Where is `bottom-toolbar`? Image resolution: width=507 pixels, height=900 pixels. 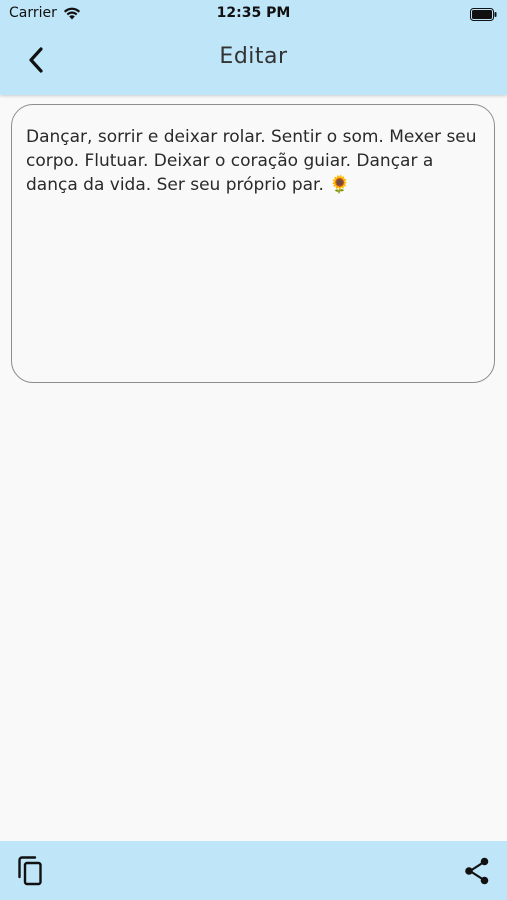
bottom-toolbar is located at coordinates (253, 870).